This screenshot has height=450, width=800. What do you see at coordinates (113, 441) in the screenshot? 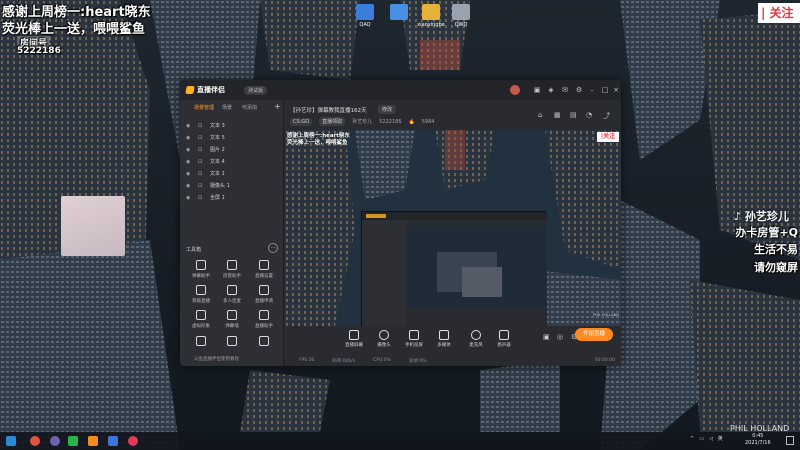
I see `media-icon` at bounding box center [113, 441].